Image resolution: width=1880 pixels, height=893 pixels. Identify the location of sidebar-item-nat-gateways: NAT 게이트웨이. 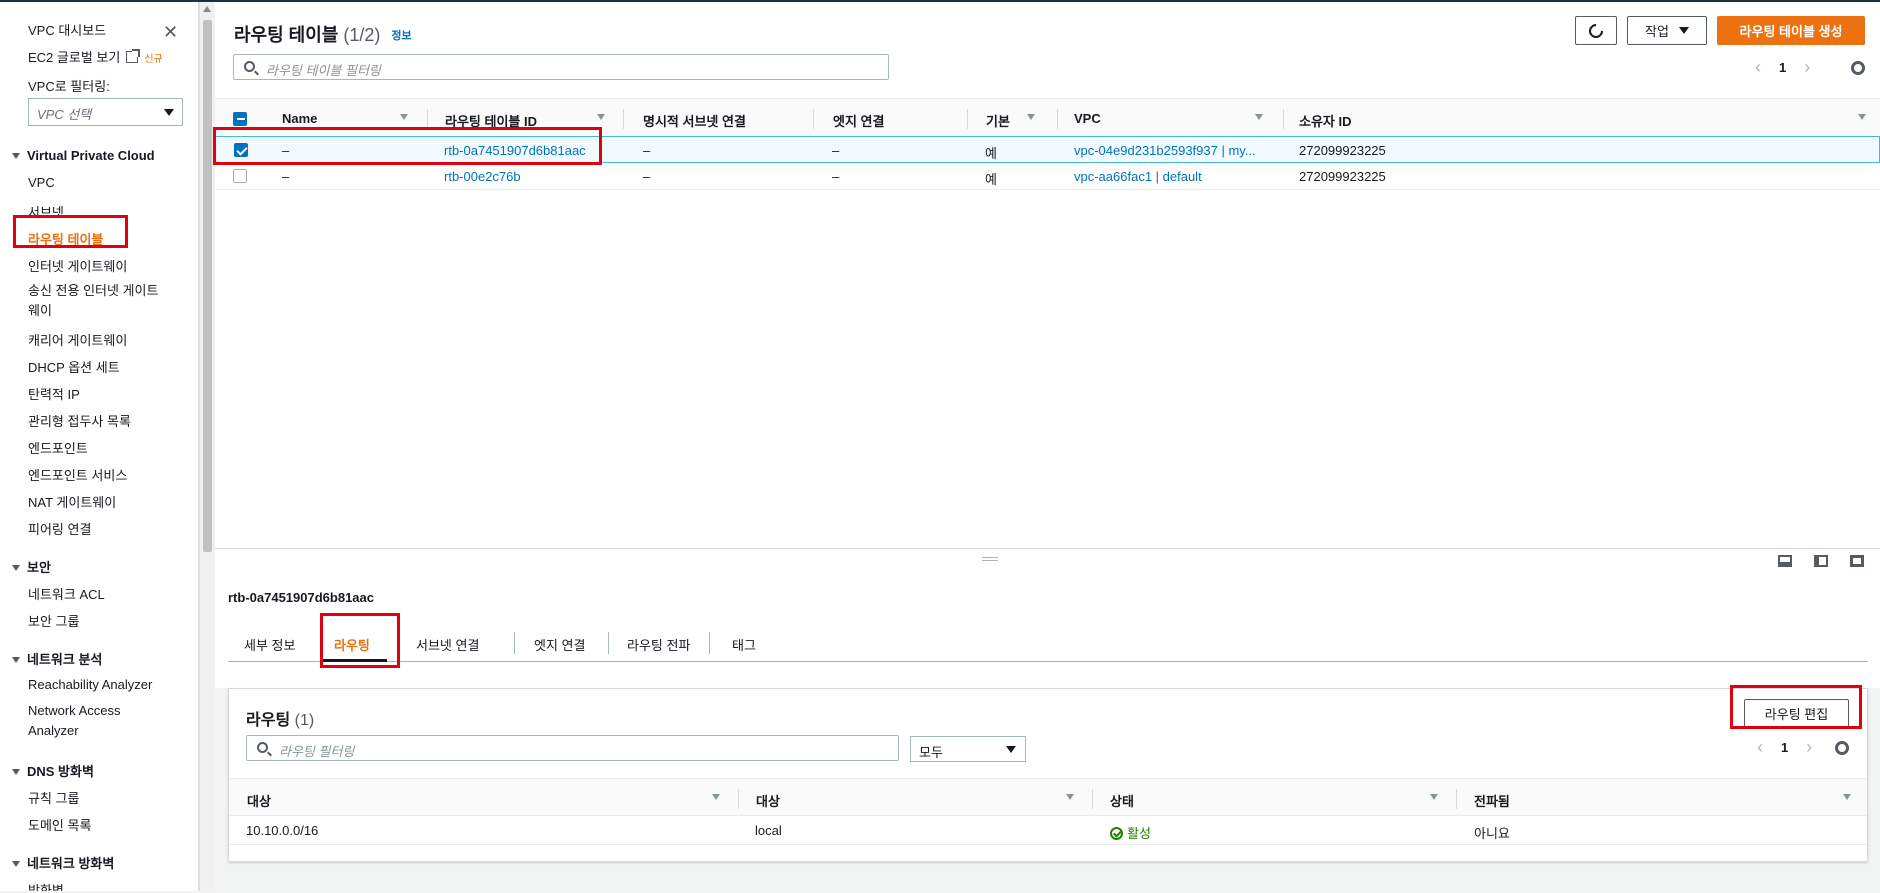
(72, 501).